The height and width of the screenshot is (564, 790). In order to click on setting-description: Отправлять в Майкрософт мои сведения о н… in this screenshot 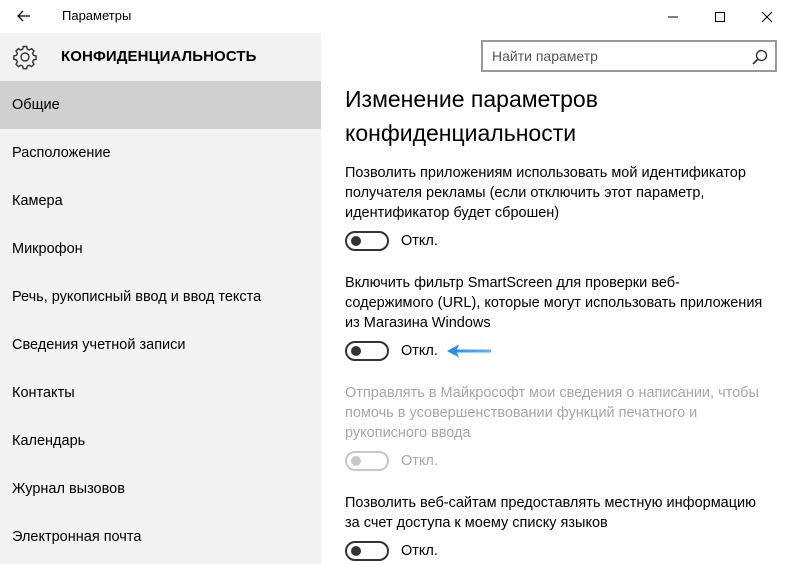, I will do `click(552, 413)`.